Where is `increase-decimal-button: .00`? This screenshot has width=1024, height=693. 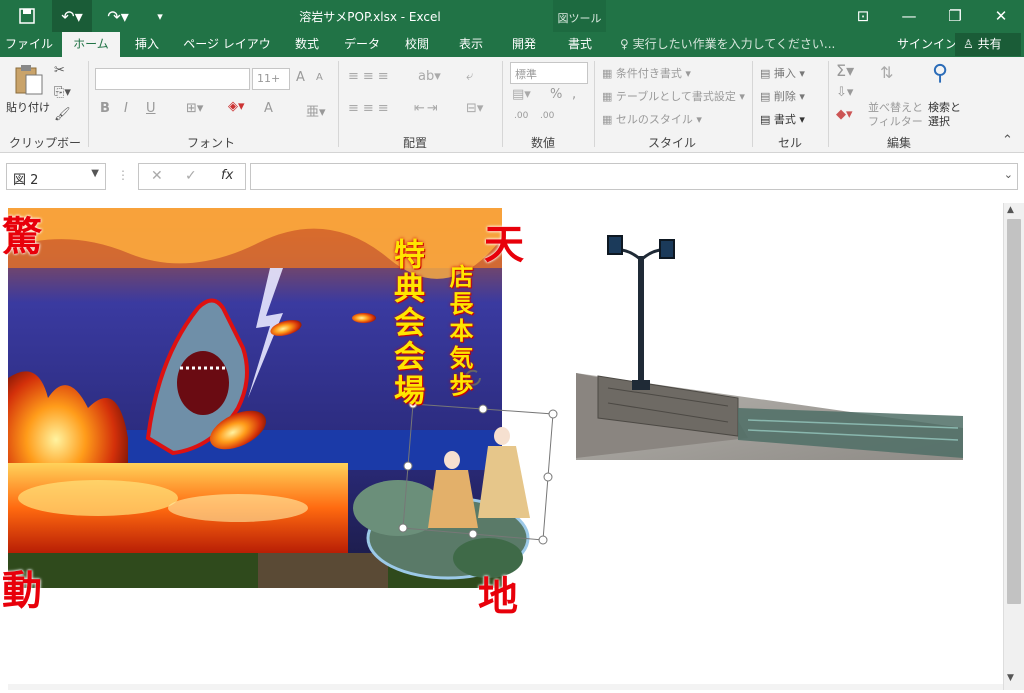 increase-decimal-button: .00 is located at coordinates (521, 116).